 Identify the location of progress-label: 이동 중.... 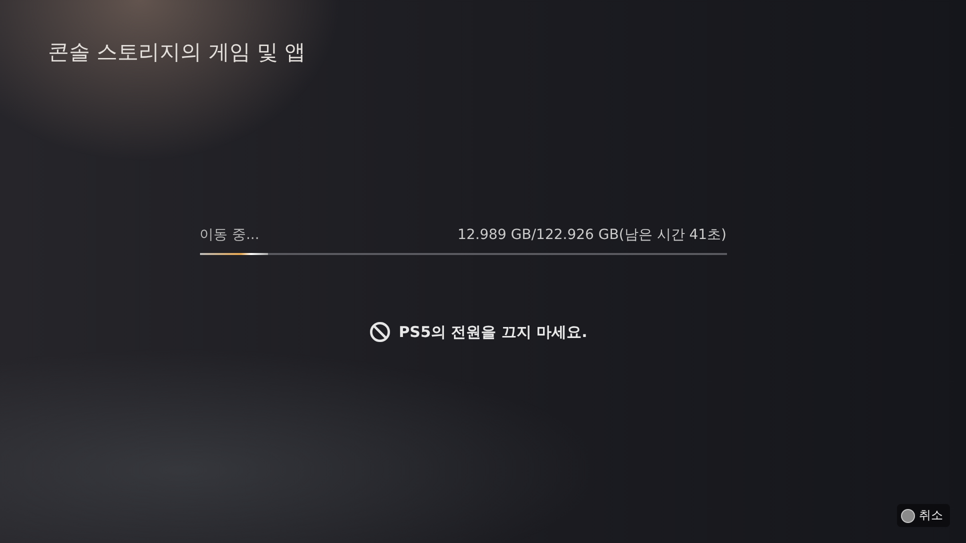
(230, 235).